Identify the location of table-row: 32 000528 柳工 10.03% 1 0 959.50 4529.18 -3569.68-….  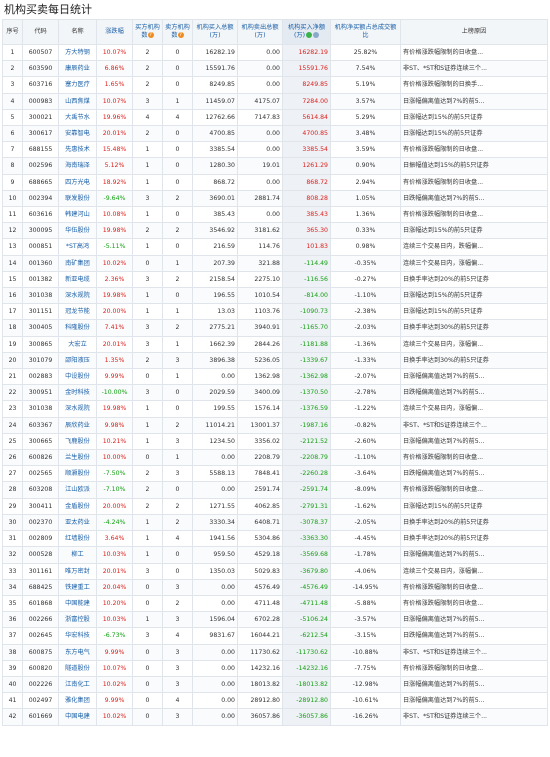
(275, 555).